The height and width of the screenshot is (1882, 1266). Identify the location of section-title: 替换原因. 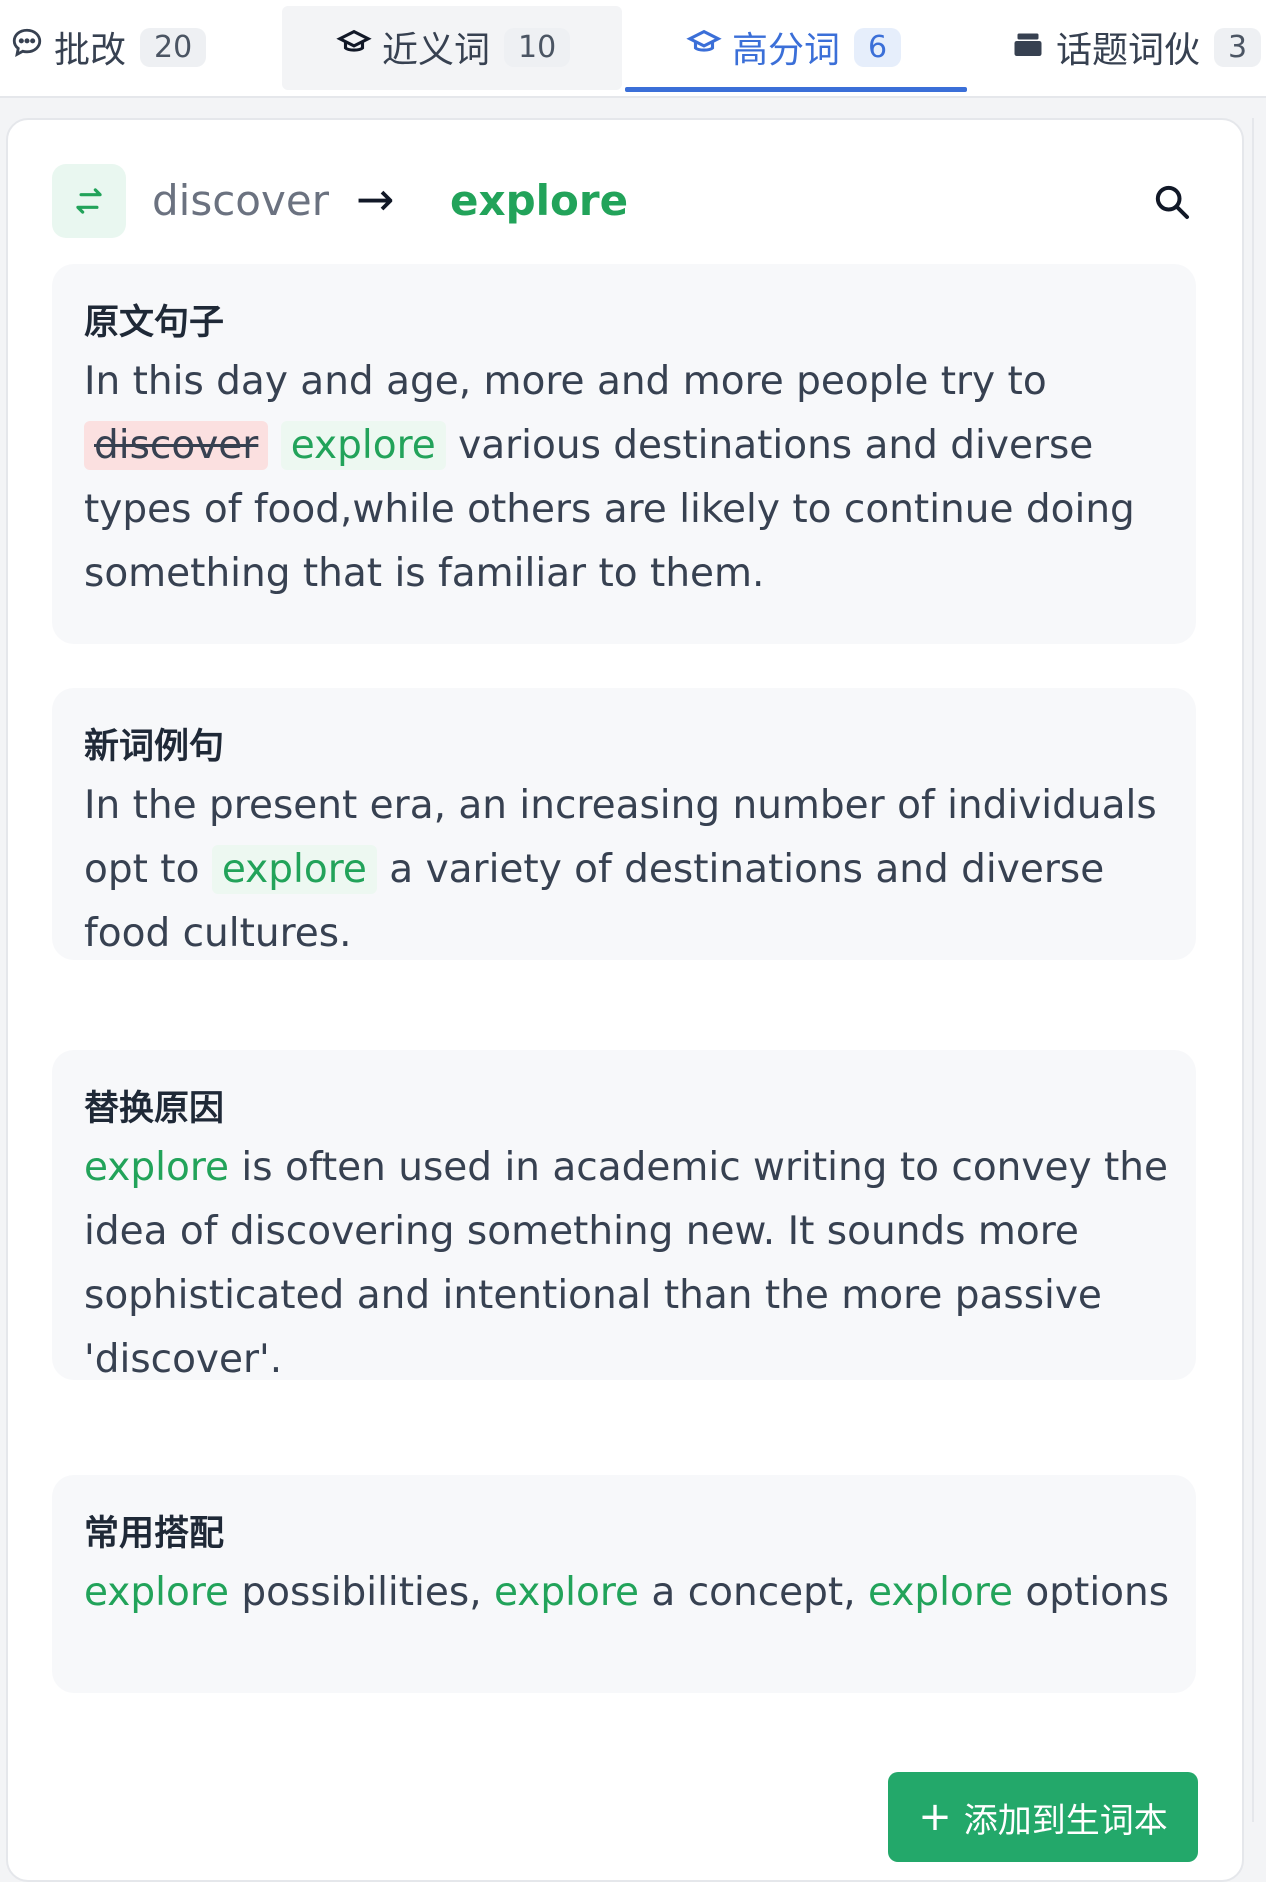
(154, 1109).